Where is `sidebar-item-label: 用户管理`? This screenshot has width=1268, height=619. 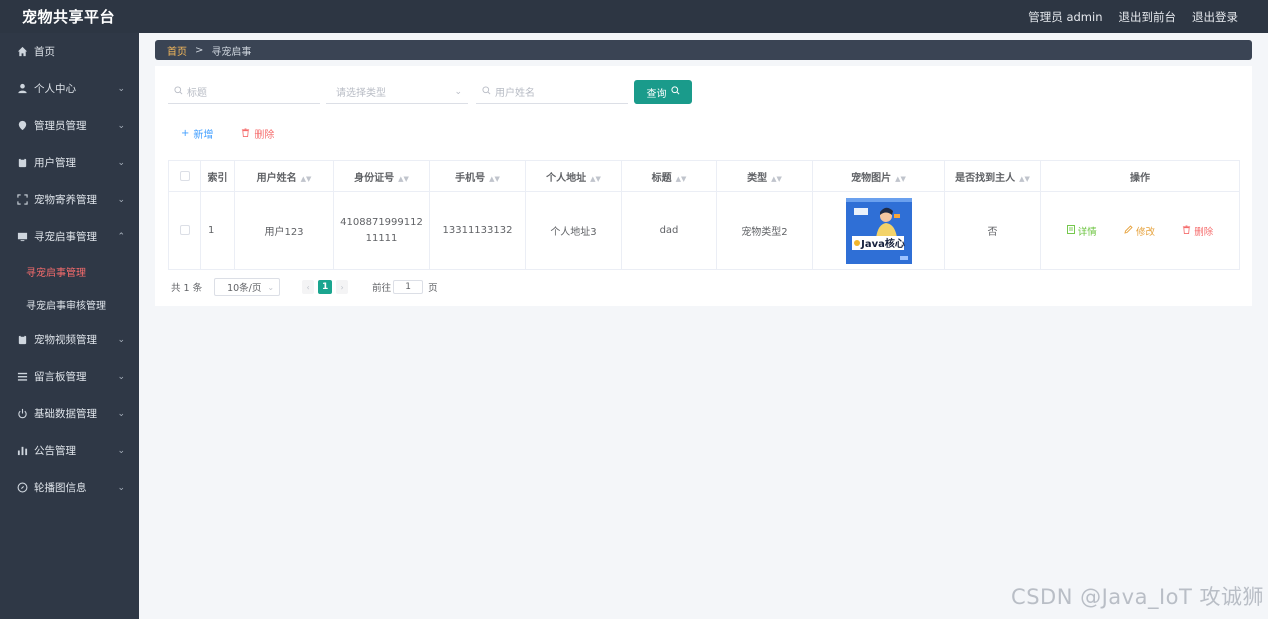
sidebar-item-label: 用户管理 is located at coordinates (55, 163).